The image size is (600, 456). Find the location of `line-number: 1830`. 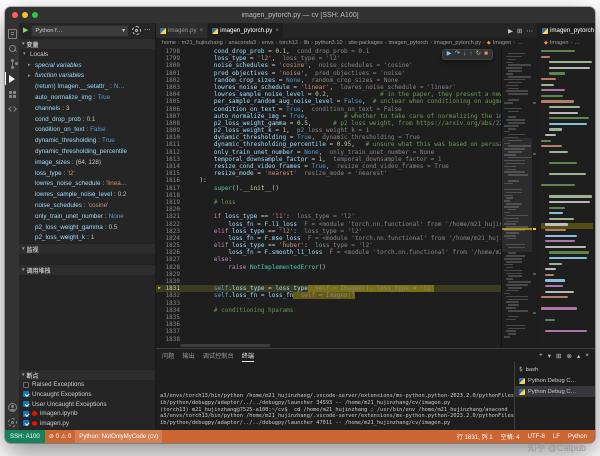

line-number: 1830 is located at coordinates (174, 281).